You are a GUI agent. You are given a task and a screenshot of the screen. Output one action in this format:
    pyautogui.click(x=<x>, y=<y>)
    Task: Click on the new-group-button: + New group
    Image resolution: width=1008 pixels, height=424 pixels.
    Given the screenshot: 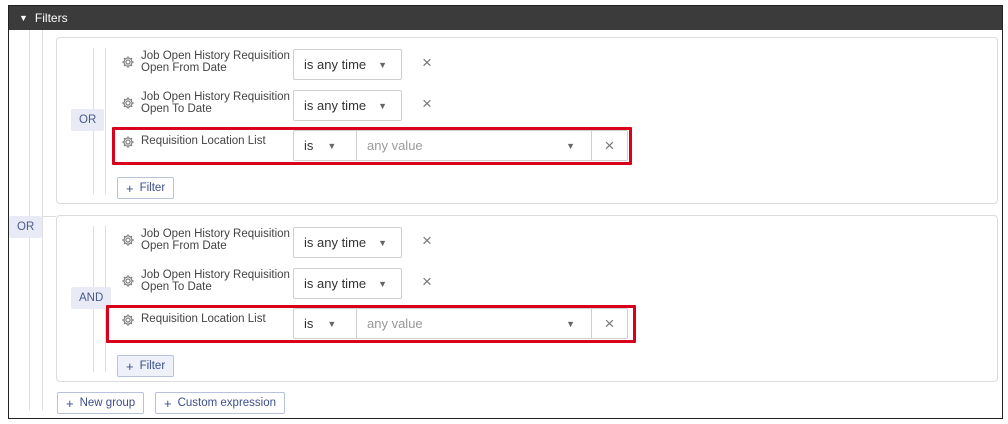 What is the action you would take?
    pyautogui.click(x=101, y=403)
    